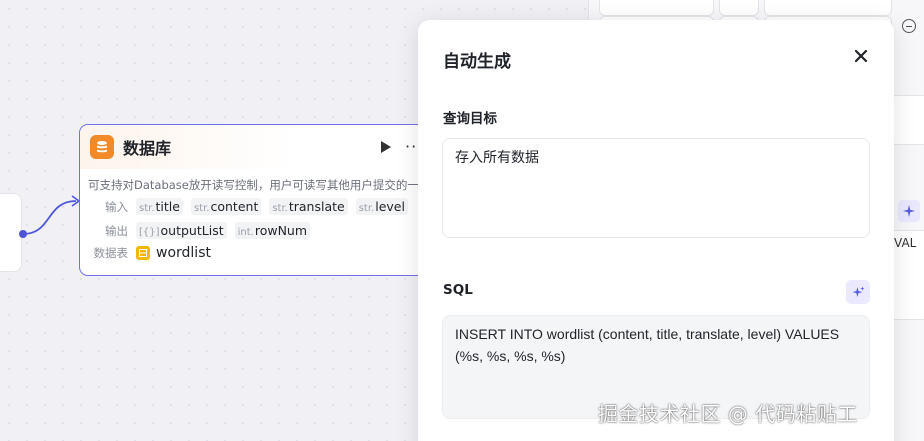  I want to click on input-param: str. content, so click(226, 206).